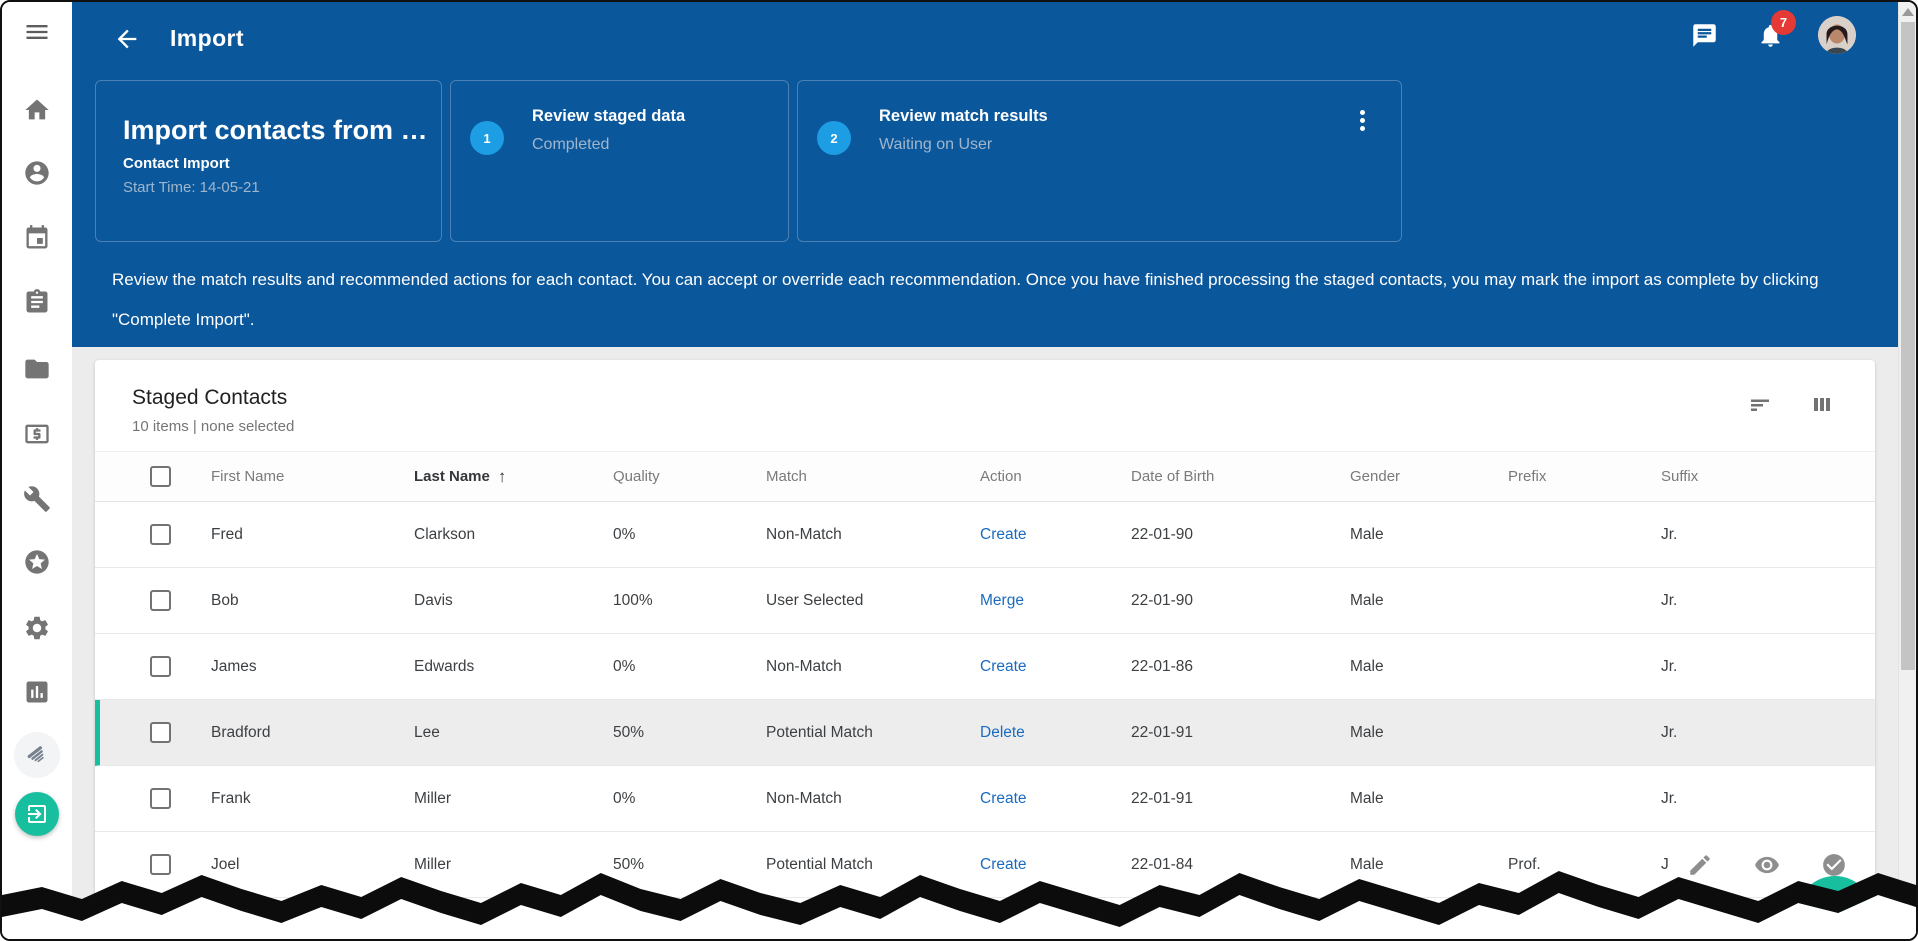 The image size is (1918, 941). I want to click on scroll-up-arrow-icon, so click(1907, 12).